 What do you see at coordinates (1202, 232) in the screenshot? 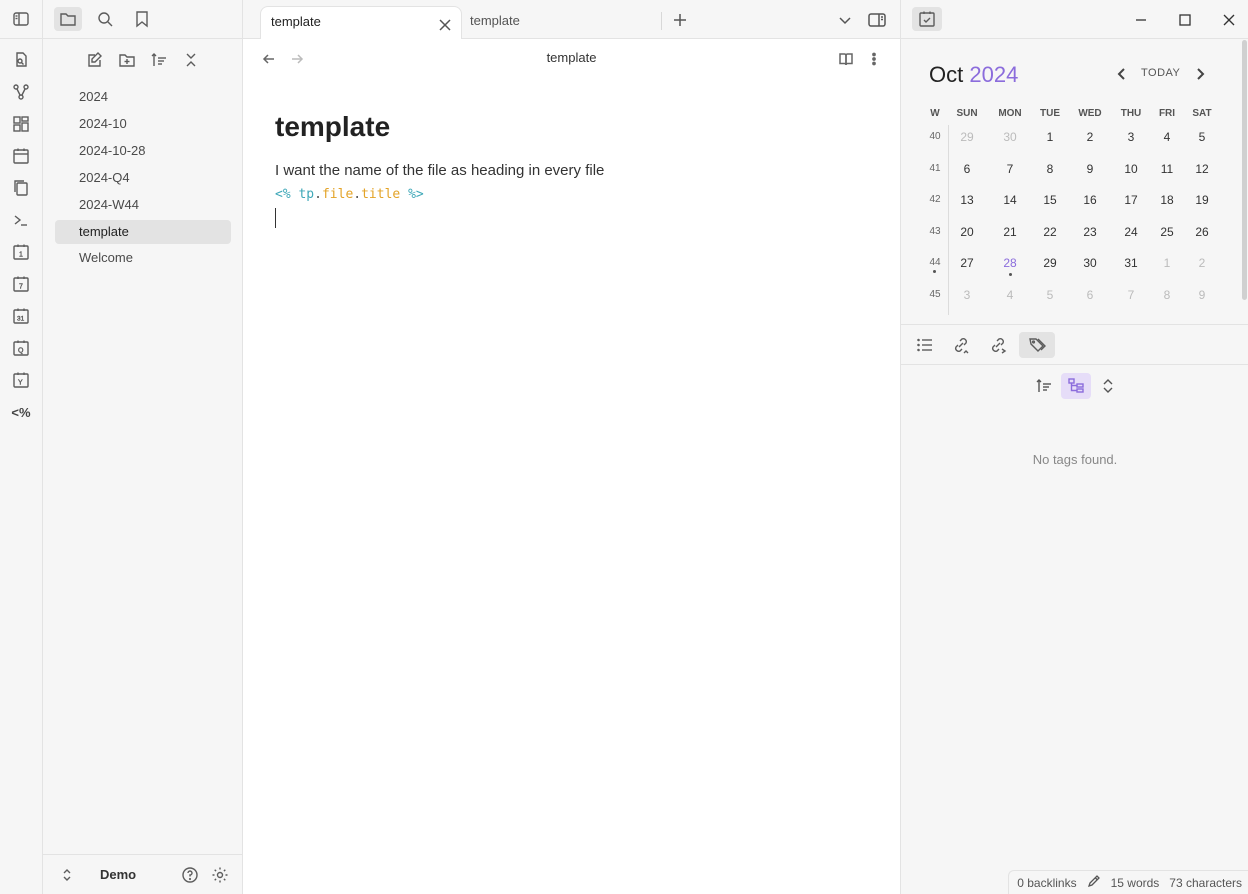
I see `calendar-day: 26` at bounding box center [1202, 232].